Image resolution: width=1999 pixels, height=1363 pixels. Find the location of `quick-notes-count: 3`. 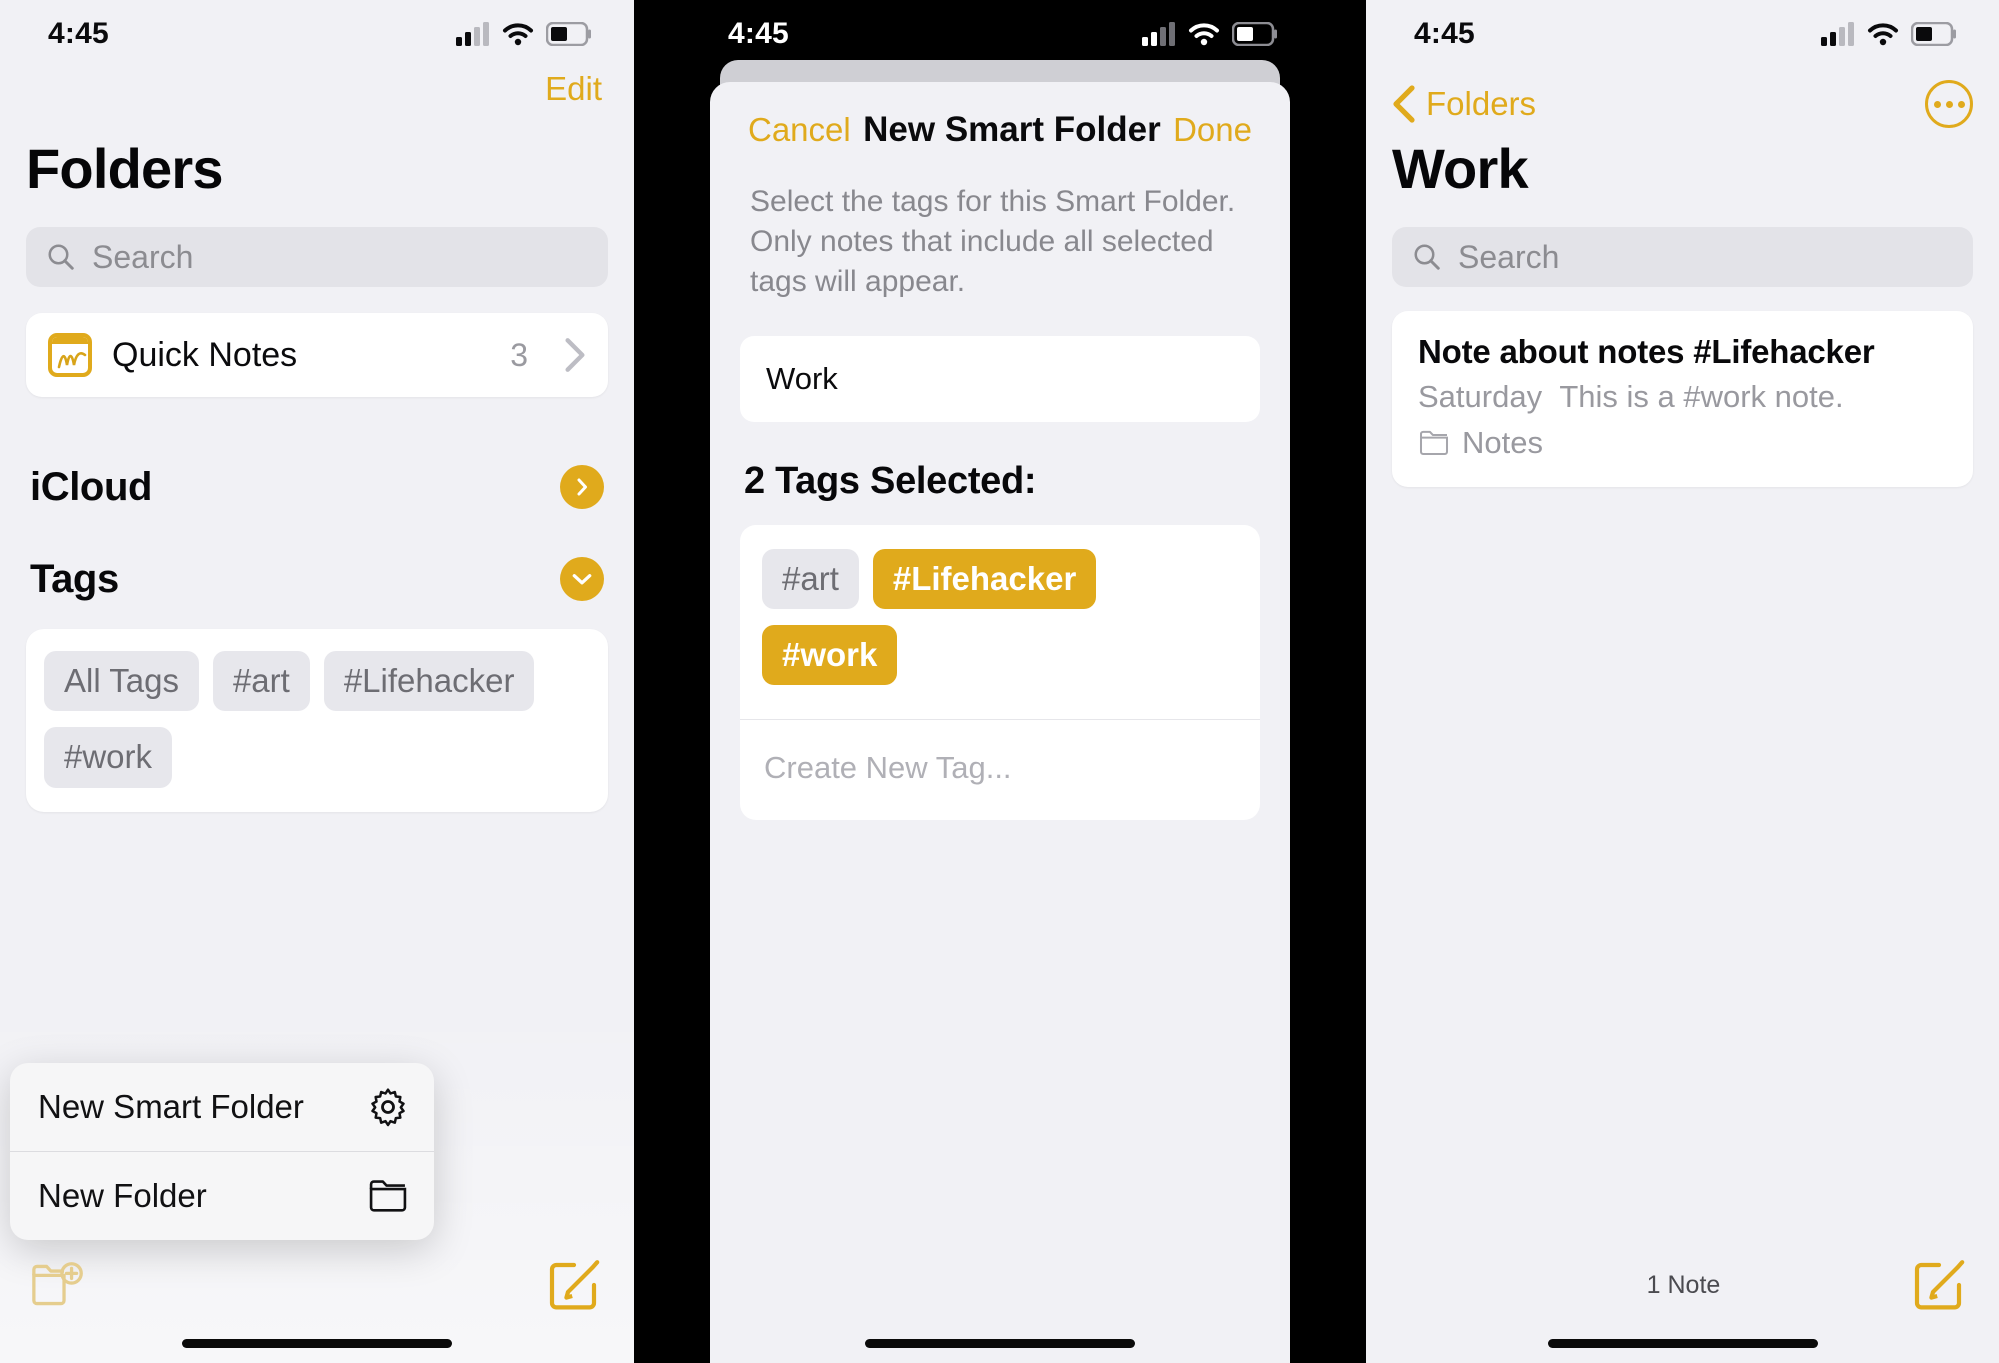

quick-notes-count: 3 is located at coordinates (519, 354).